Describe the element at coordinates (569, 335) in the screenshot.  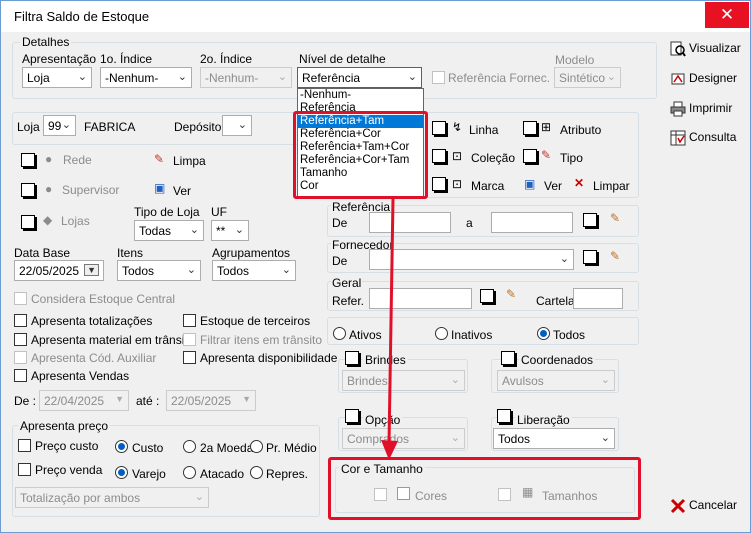
I see `todos-label: Todos` at that location.